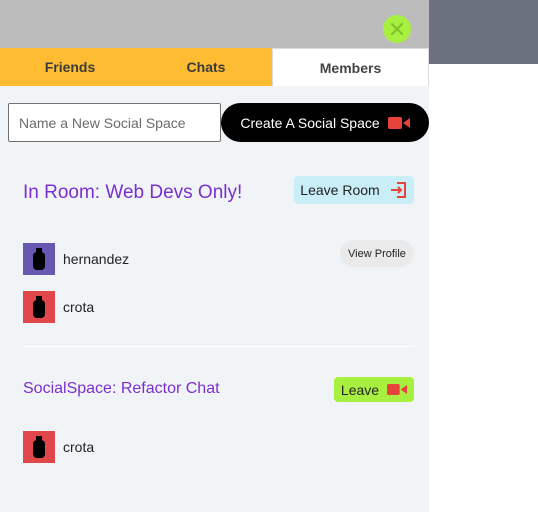 The width and height of the screenshot is (538, 512). What do you see at coordinates (360, 389) in the screenshot?
I see `leave-label: Leave` at bounding box center [360, 389].